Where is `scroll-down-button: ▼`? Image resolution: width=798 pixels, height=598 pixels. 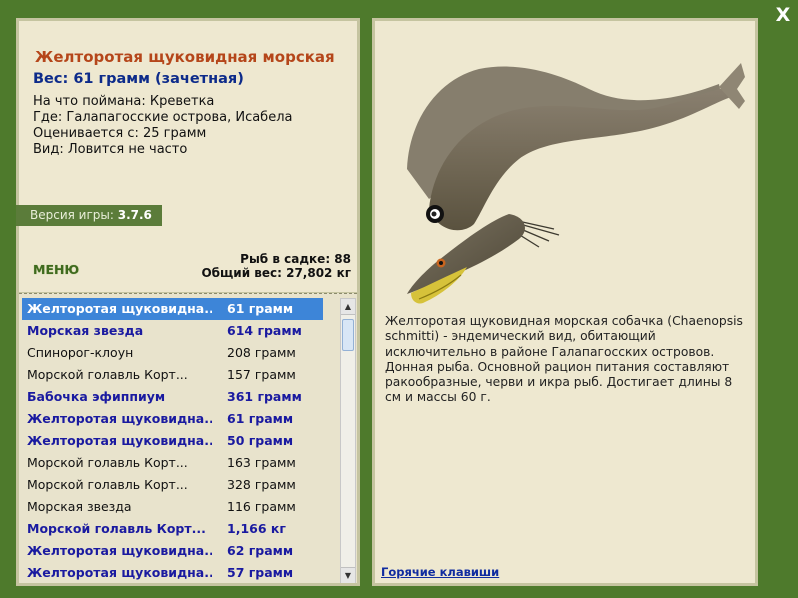
scroll-down-button: ▼ is located at coordinates (348, 575).